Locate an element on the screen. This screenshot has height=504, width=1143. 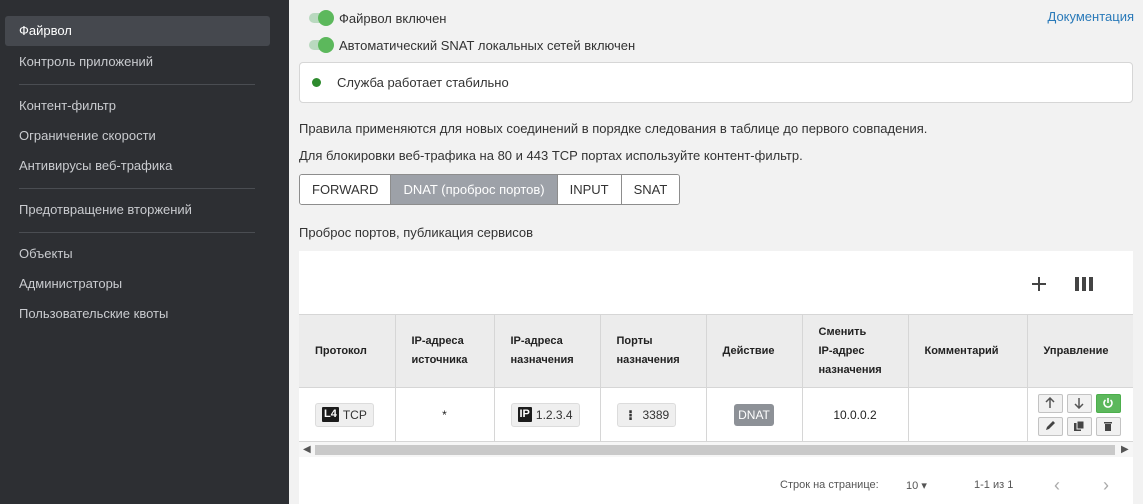
table-row: L4 TCP * IP 1.2.3.4 ⁝ 3389 DNAT 10.0.0.2 is located at coordinates (716, 414).